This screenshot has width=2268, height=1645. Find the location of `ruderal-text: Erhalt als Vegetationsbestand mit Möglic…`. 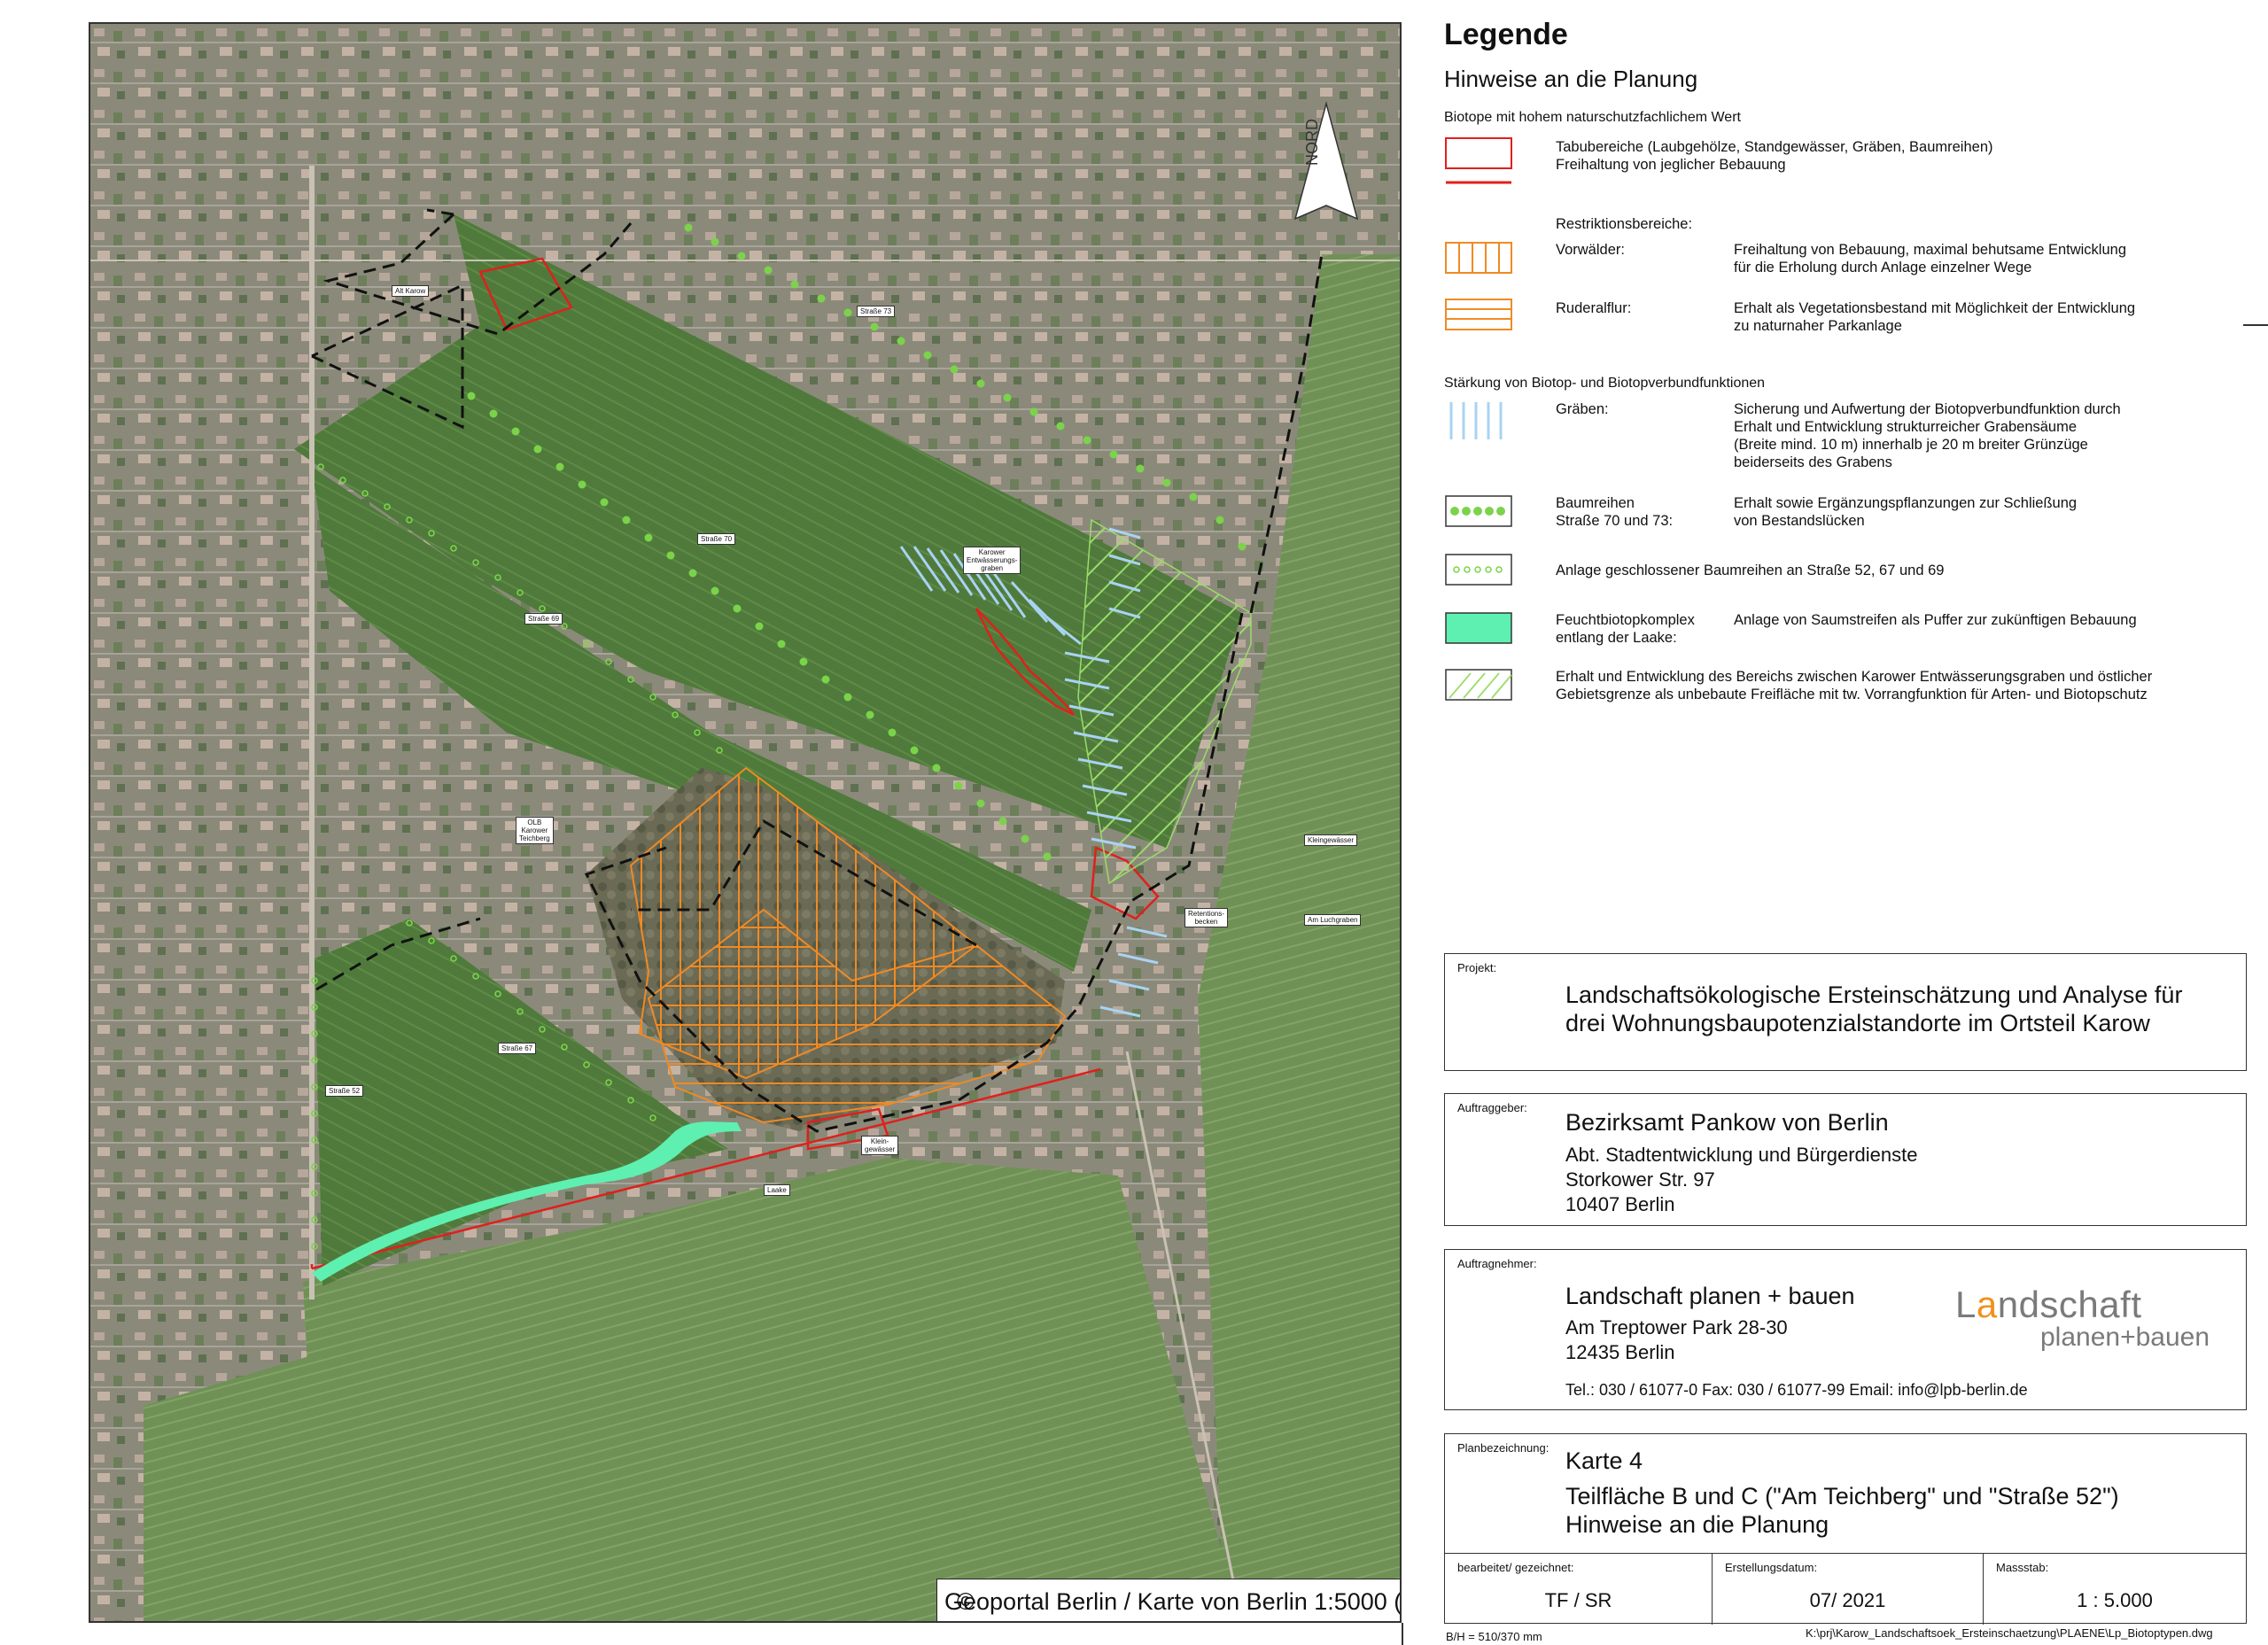

ruderal-text: Erhalt als Vegetationsbestand mit Möglic… is located at coordinates (1935, 317).